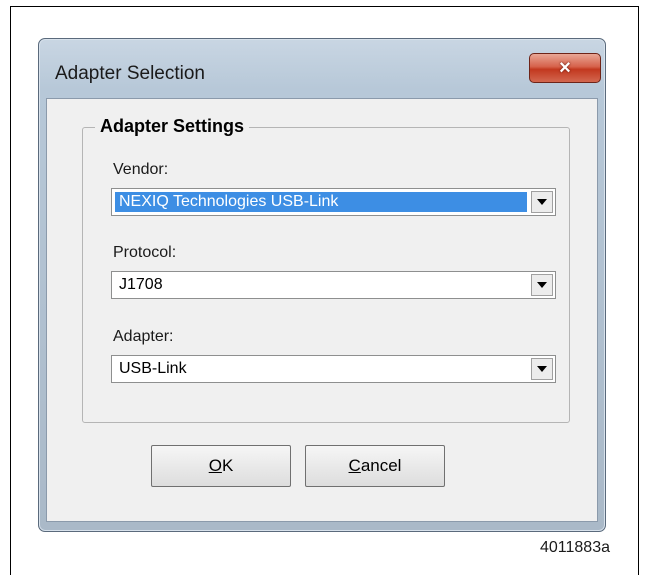 This screenshot has width=649, height=575. Describe the element at coordinates (321, 202) in the screenshot. I see `vendor-value: NEXIQ Technologies USB-Link` at that location.